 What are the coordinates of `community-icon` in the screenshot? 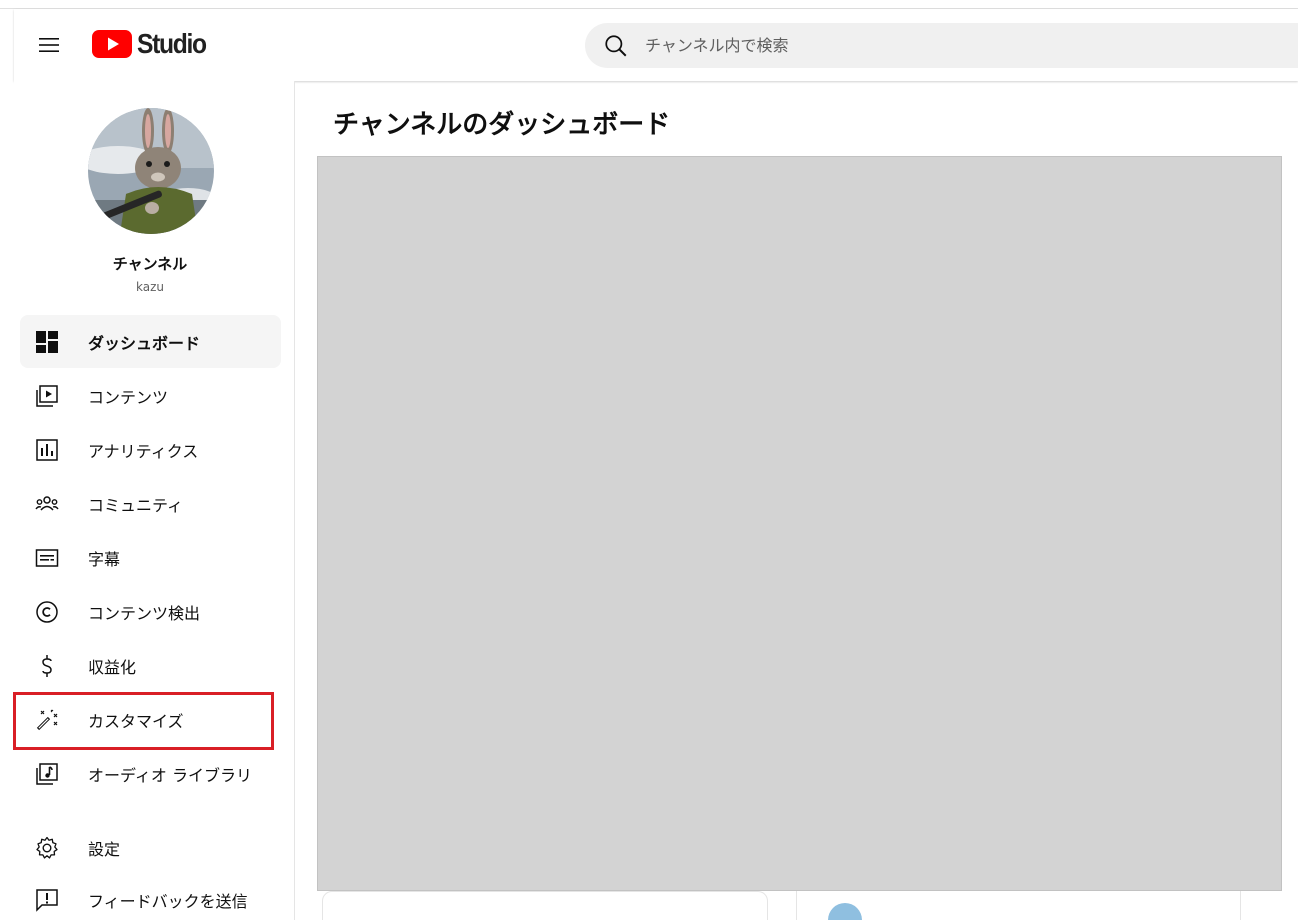 It's located at (47, 504).